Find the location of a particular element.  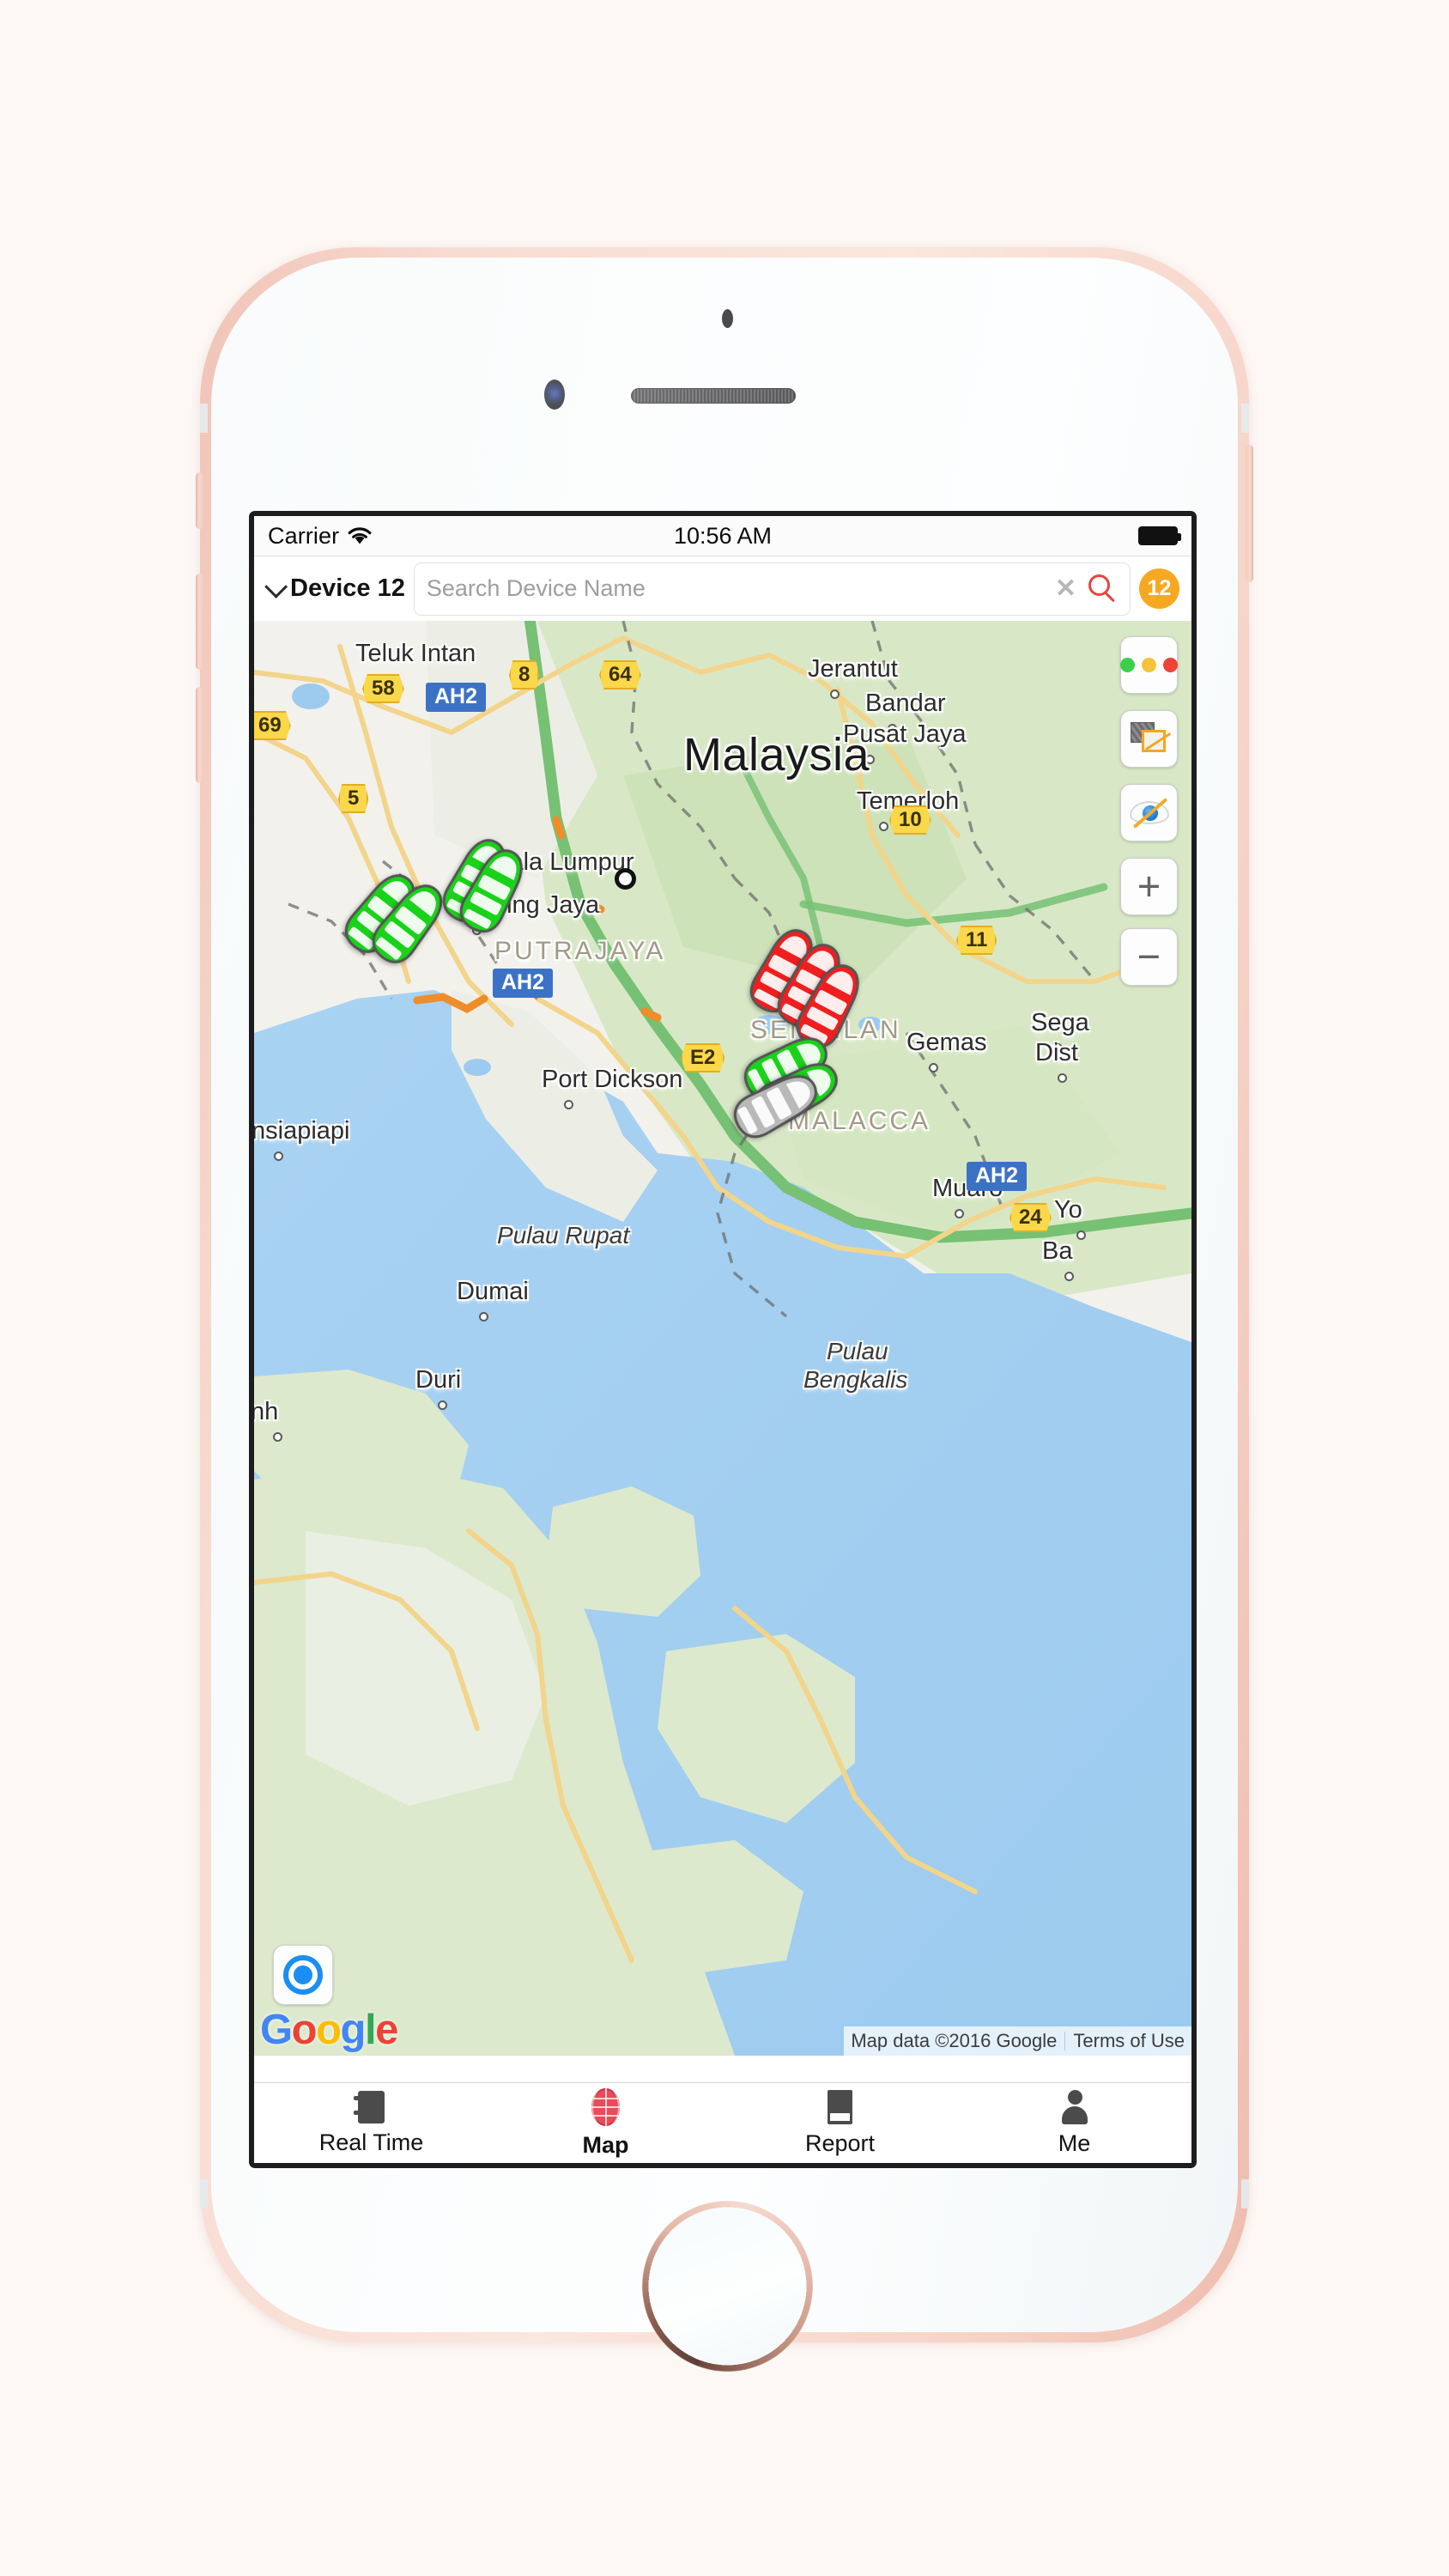

map-label-bengkalis: Bengkalis is located at coordinates (855, 1379).